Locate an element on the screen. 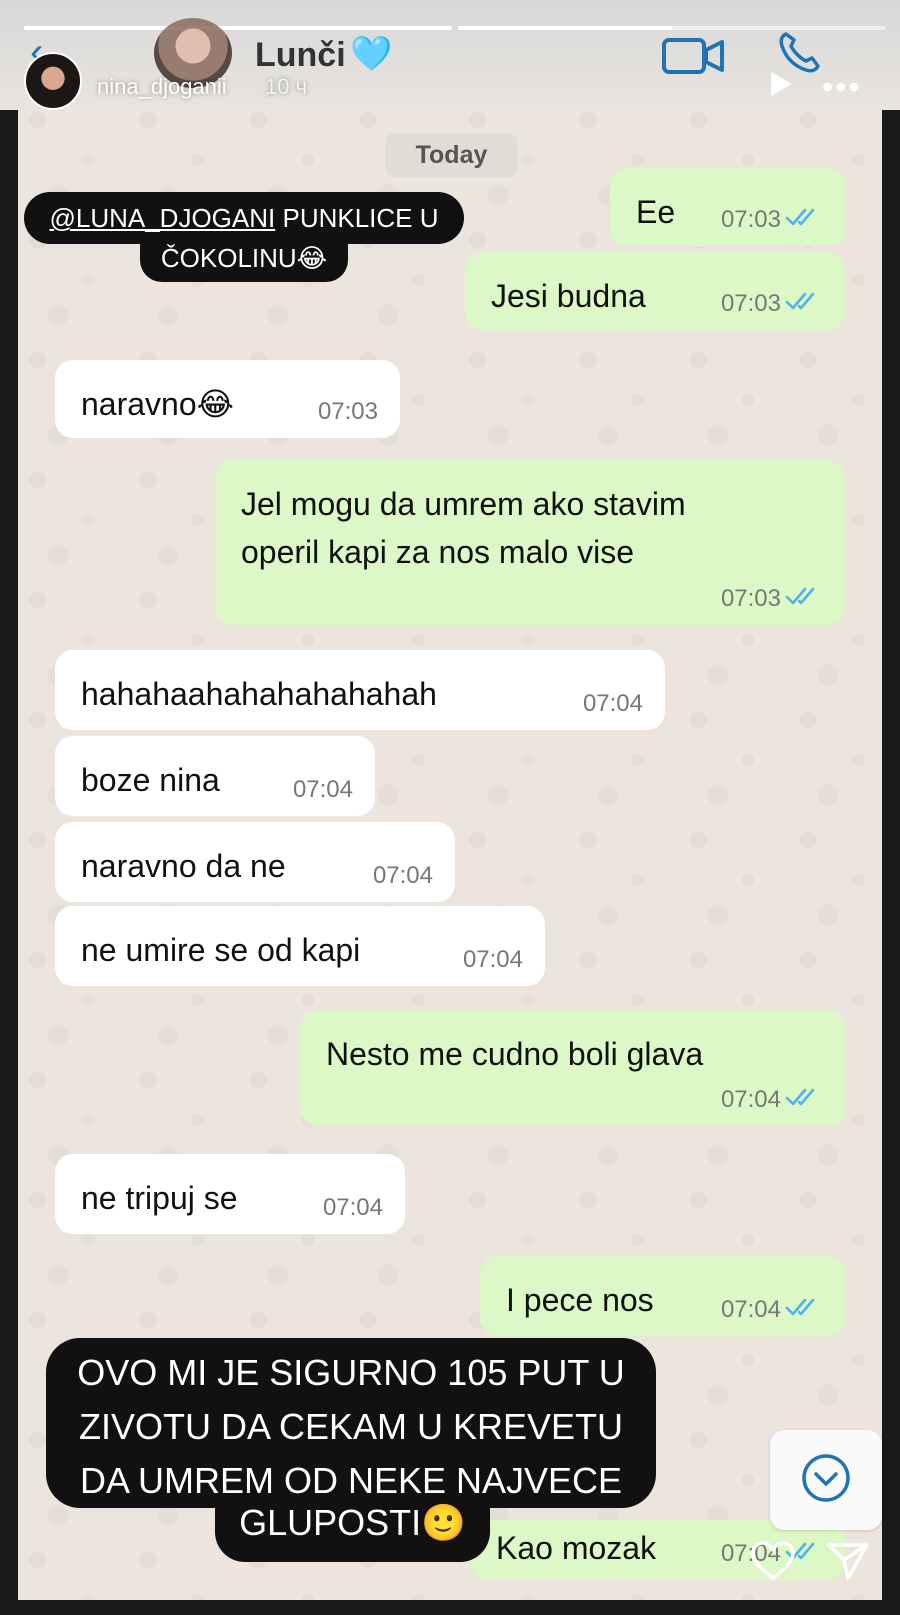  message-text: hahahaahahahahahahah is located at coordinates (259, 694).